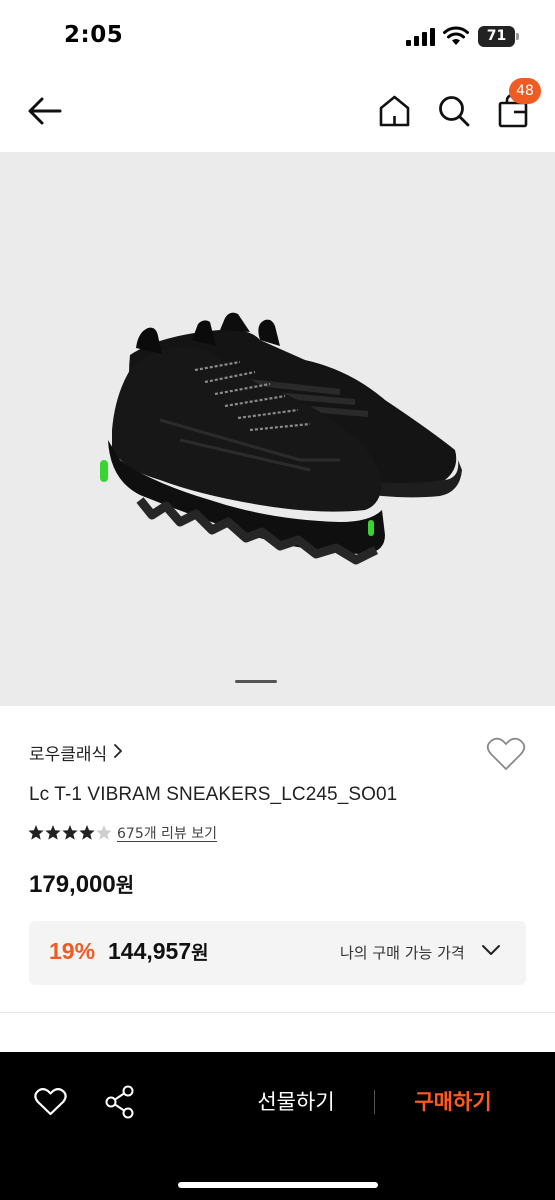  I want to click on home-icon, so click(394, 111).